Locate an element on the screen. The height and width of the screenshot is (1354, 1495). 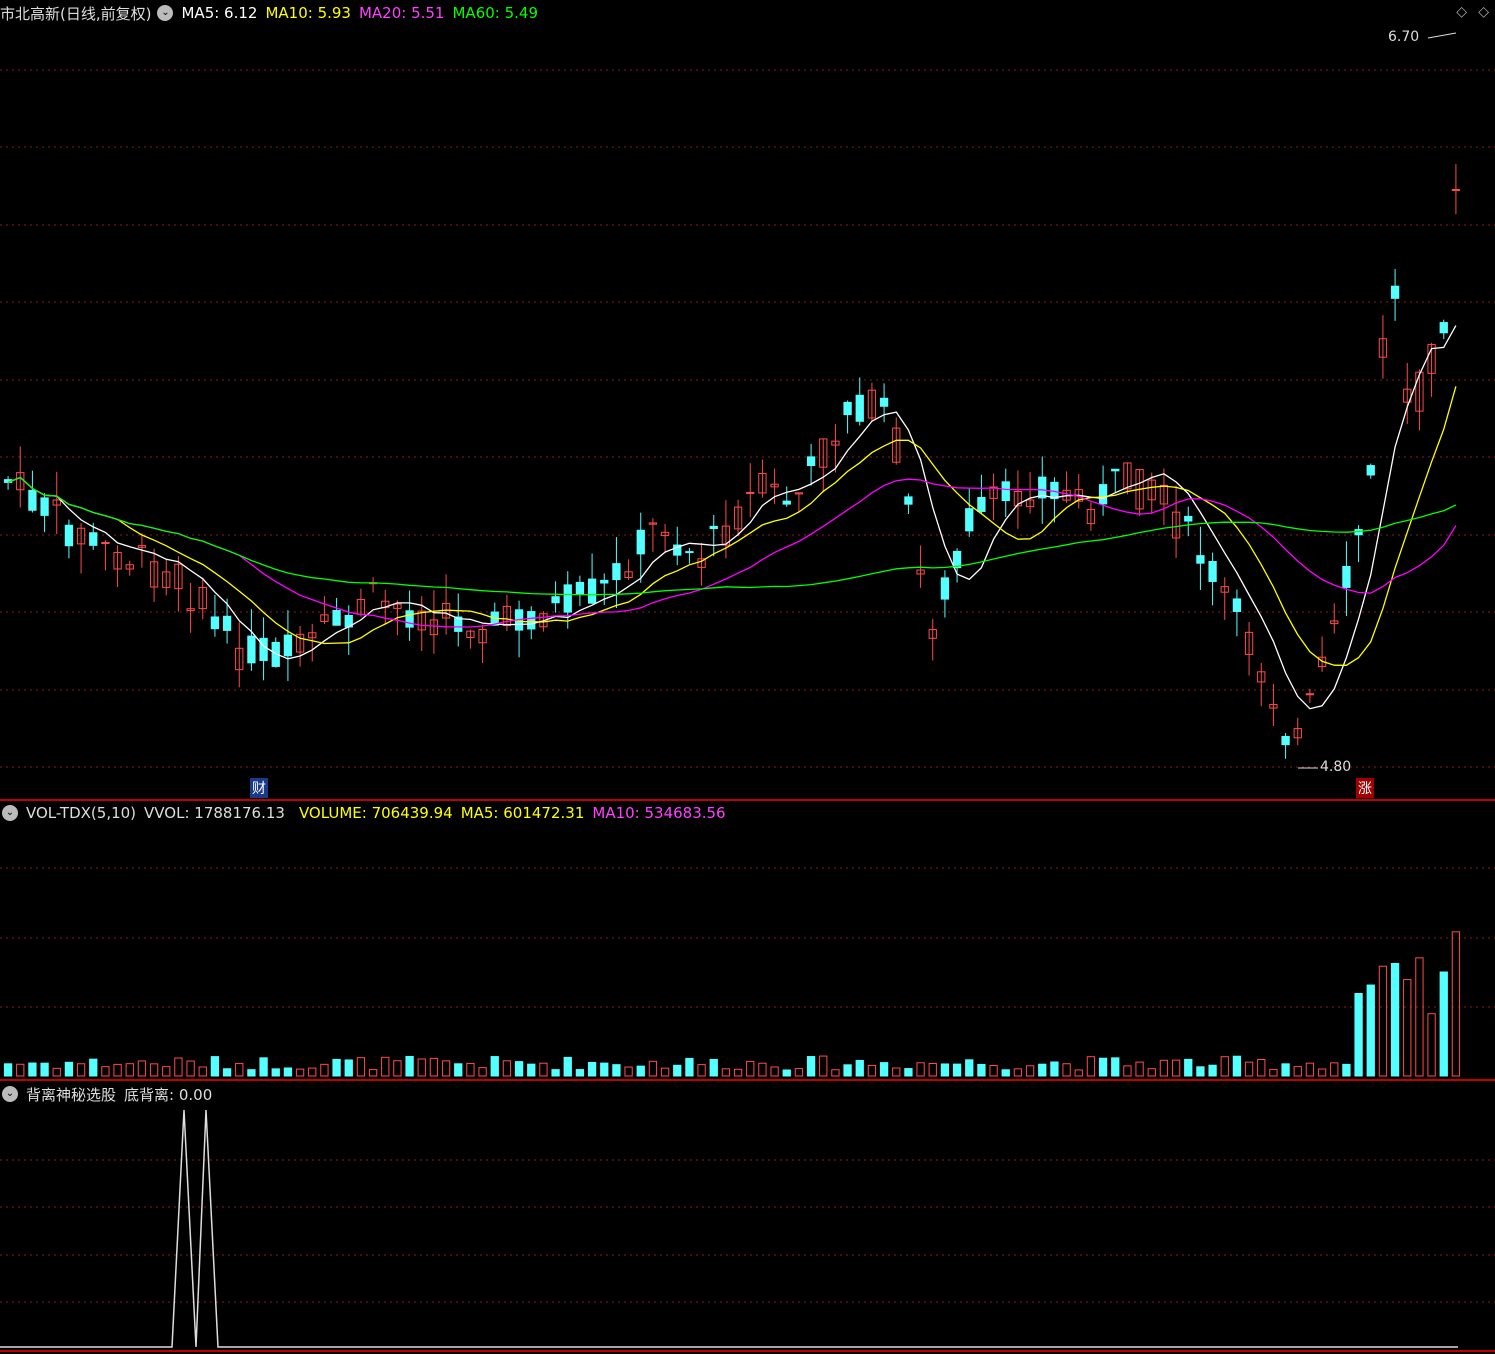
zhang-tag: 涨 is located at coordinates (1365, 788).